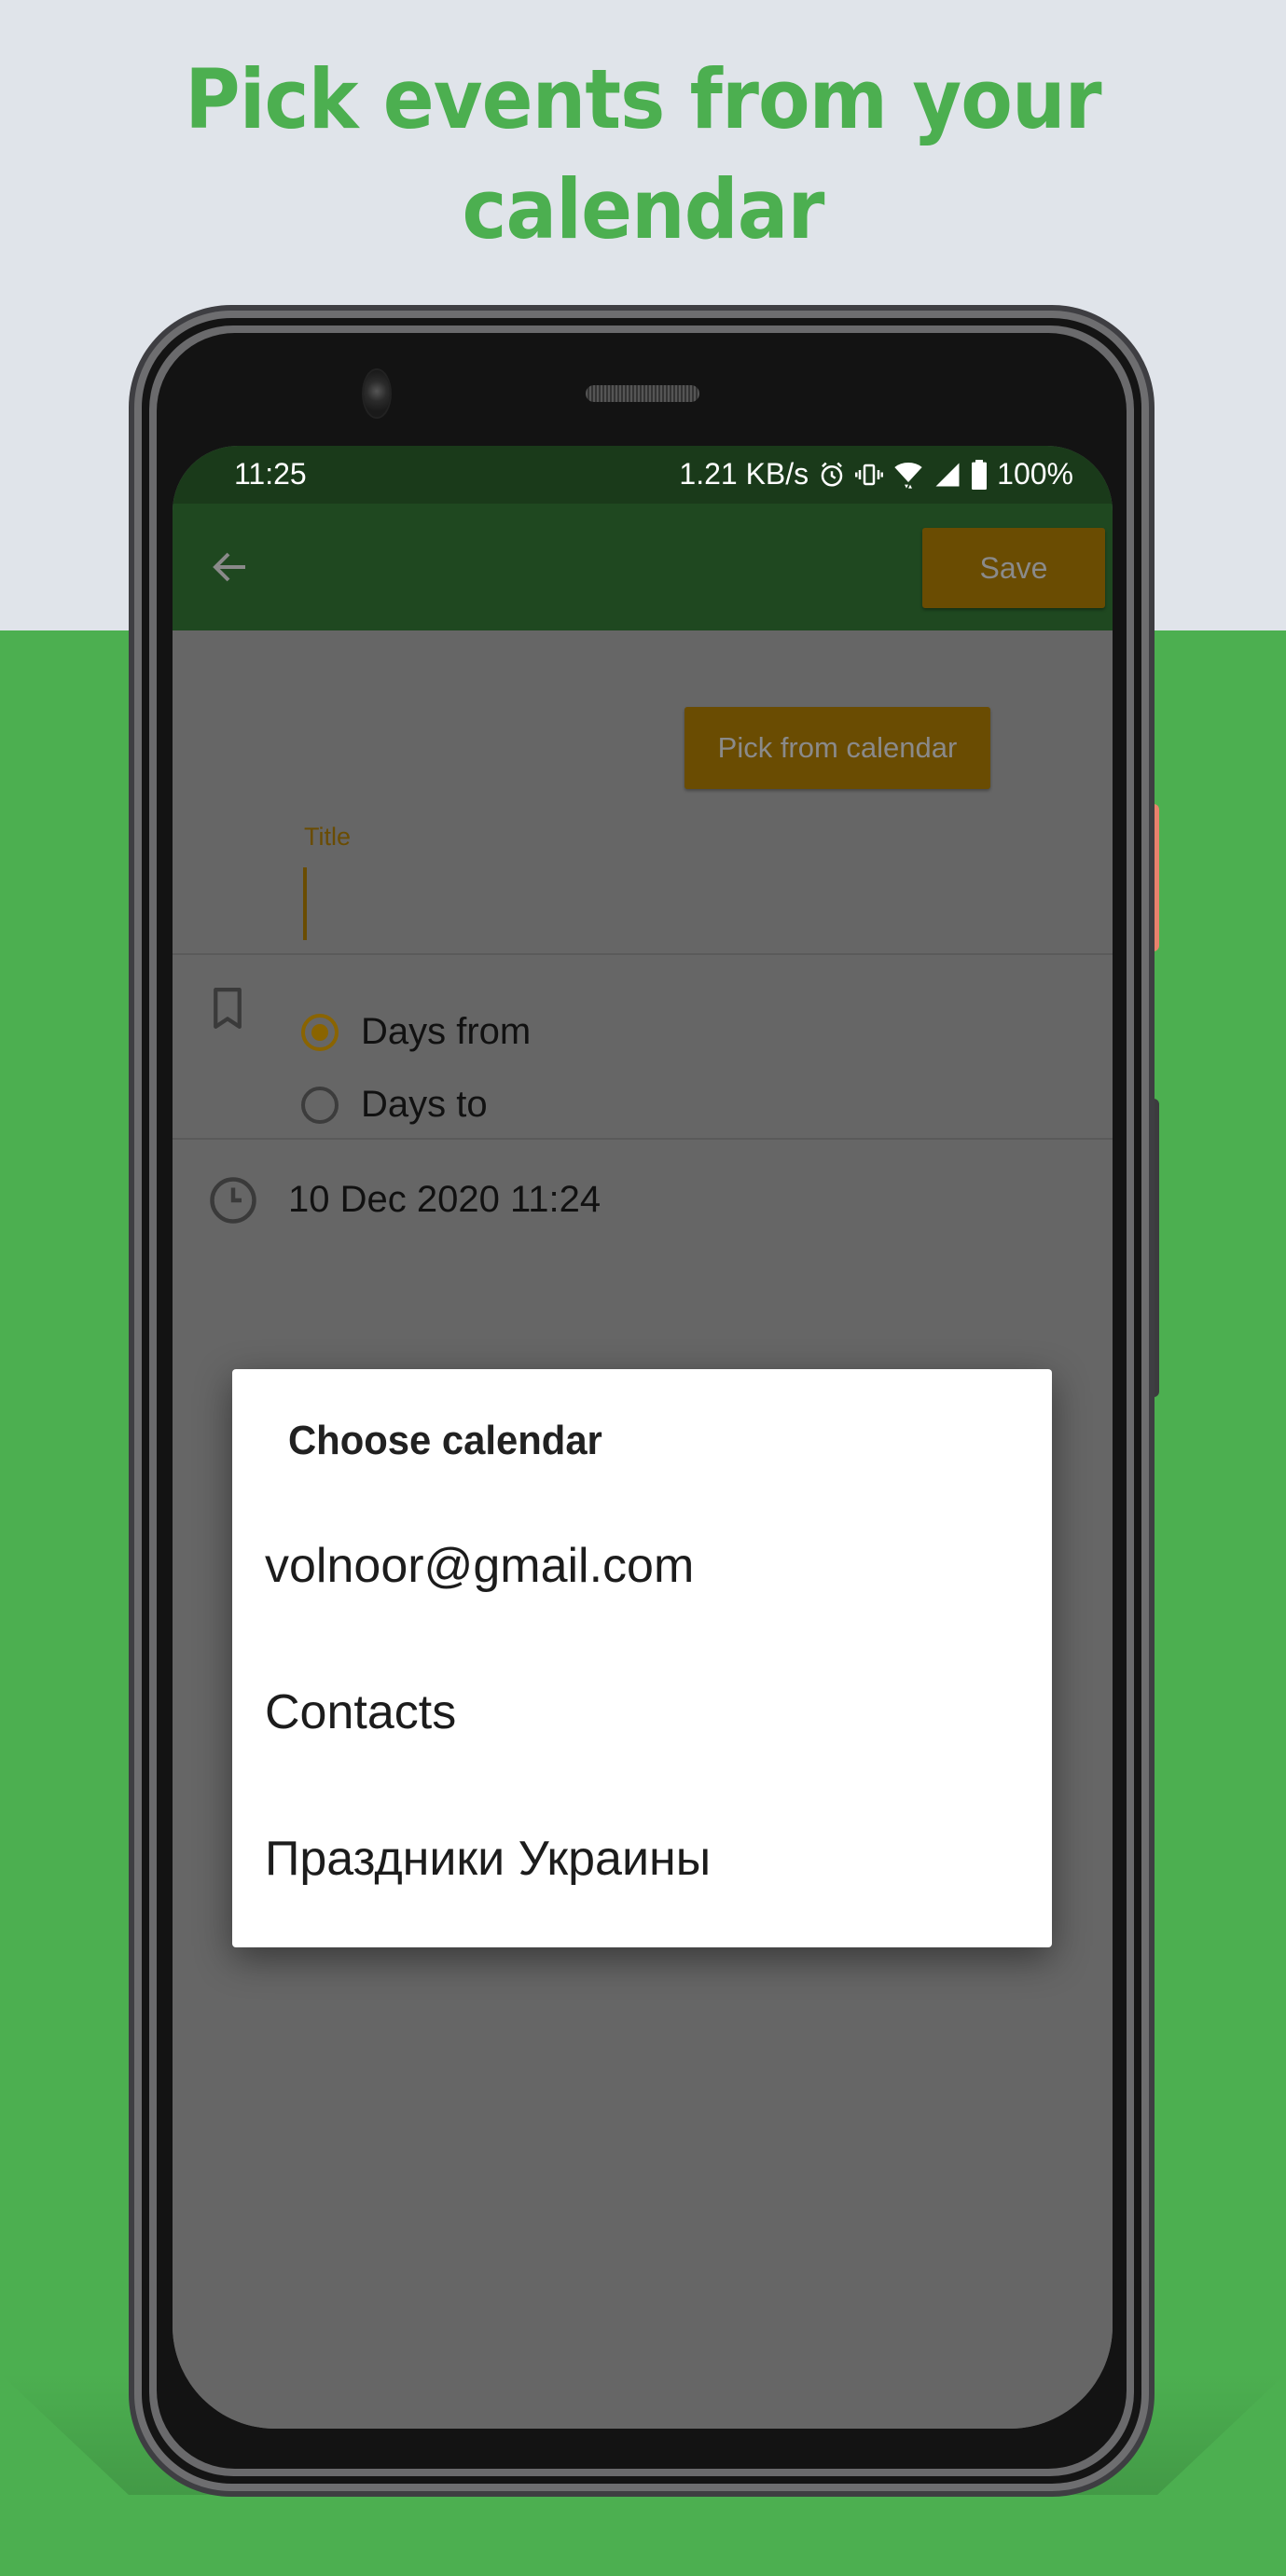 The image size is (1286, 2576). Describe the element at coordinates (744, 474) in the screenshot. I see `network-speed: 1.21 KB/s` at that location.